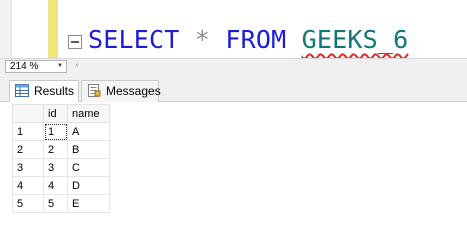 Image resolution: width=467 pixels, height=247 pixels. I want to click on table-name: GEEKS_6, so click(355, 39).